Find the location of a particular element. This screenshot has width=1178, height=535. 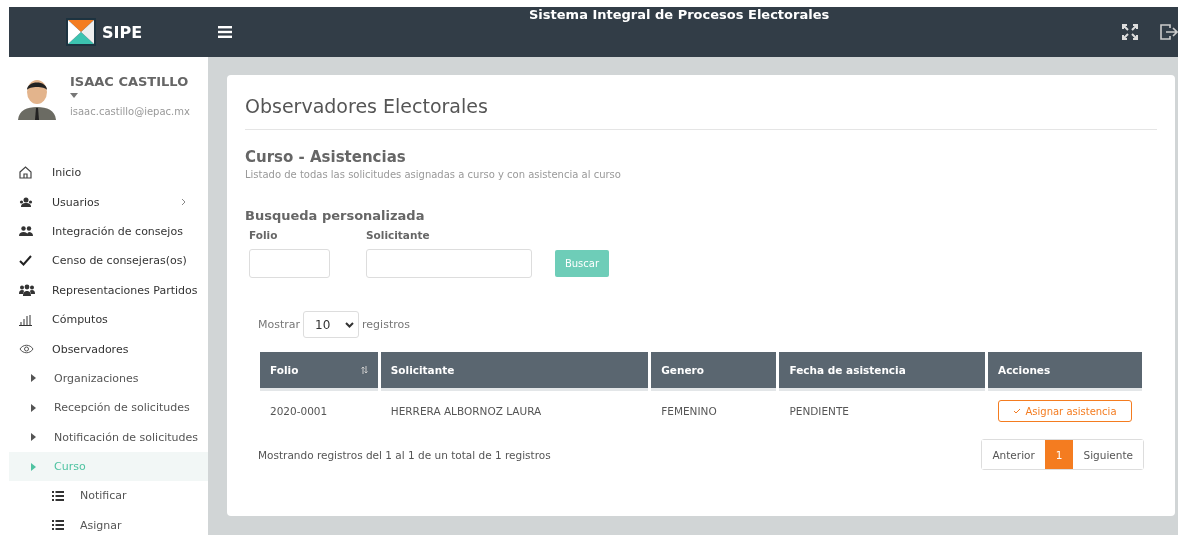

page-size-select: 10 is located at coordinates (331, 324).